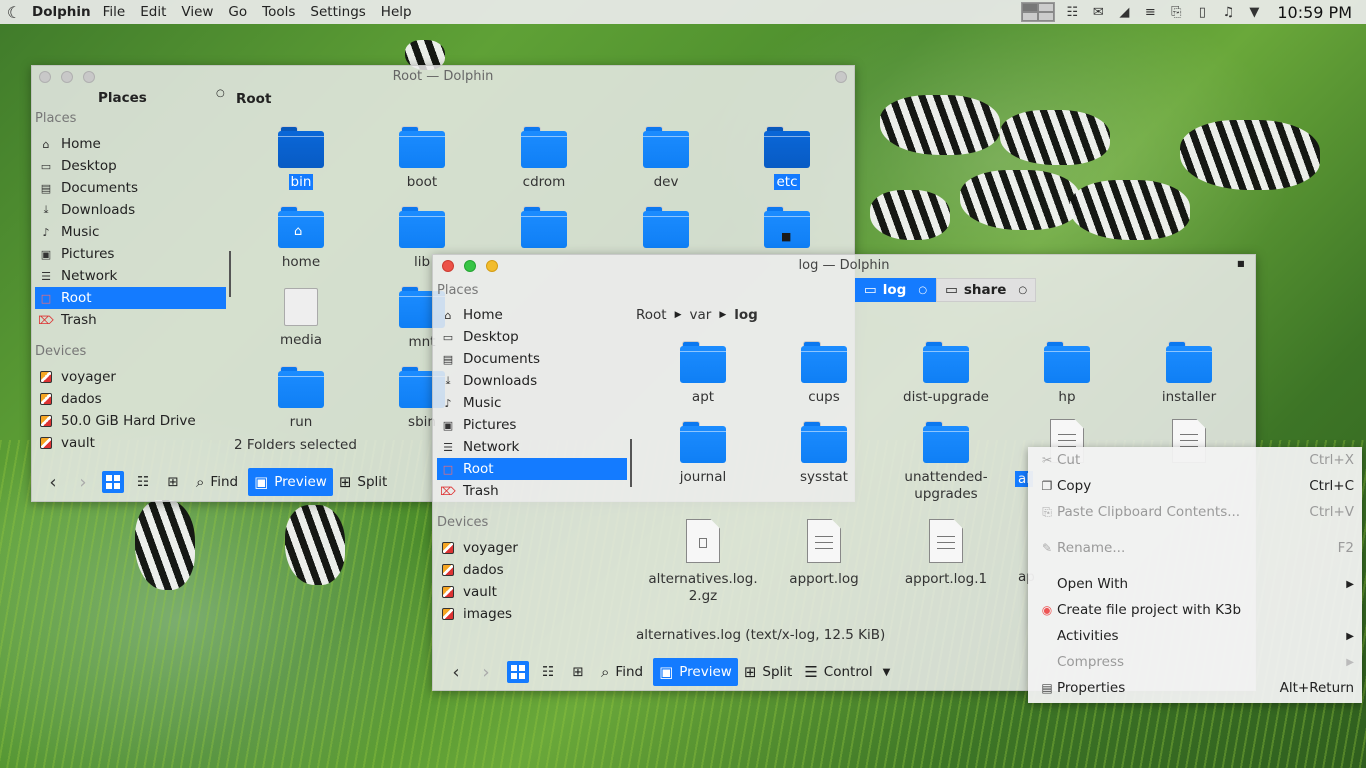  I want to click on folder-item: bin, so click(301, 158).